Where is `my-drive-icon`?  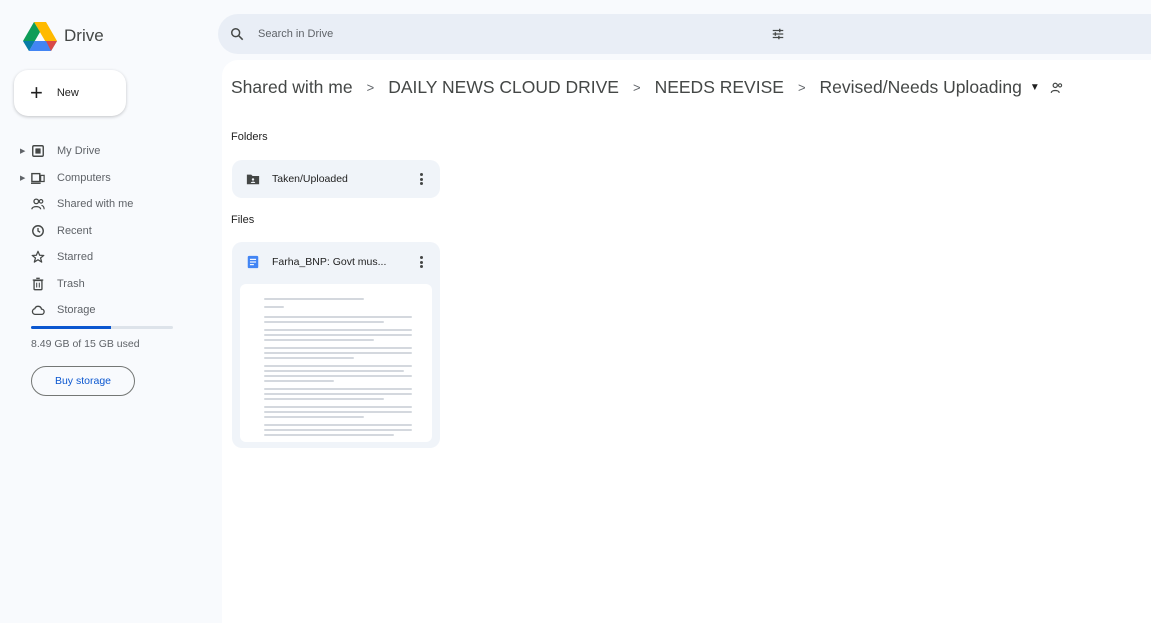
my-drive-icon is located at coordinates (38, 151).